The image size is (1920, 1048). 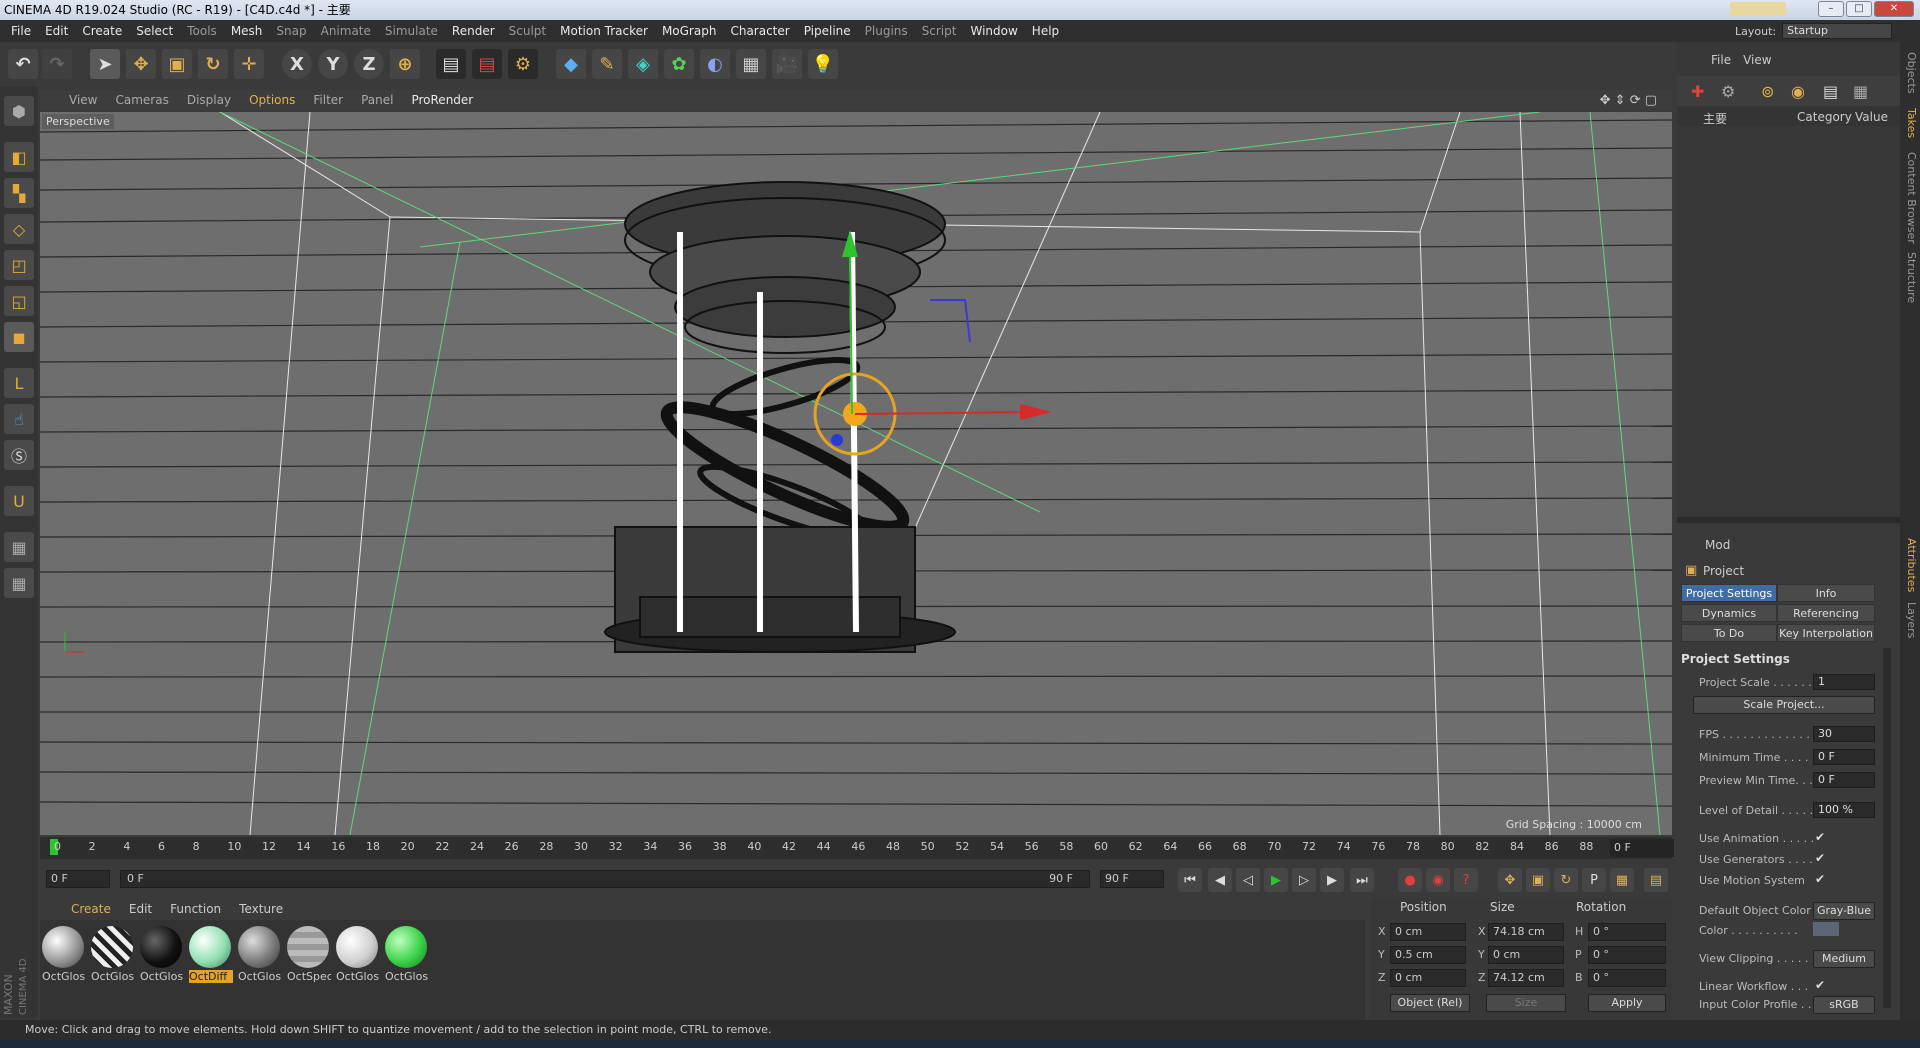 What do you see at coordinates (209, 100) in the screenshot?
I see `viewport-menu-display: Display` at bounding box center [209, 100].